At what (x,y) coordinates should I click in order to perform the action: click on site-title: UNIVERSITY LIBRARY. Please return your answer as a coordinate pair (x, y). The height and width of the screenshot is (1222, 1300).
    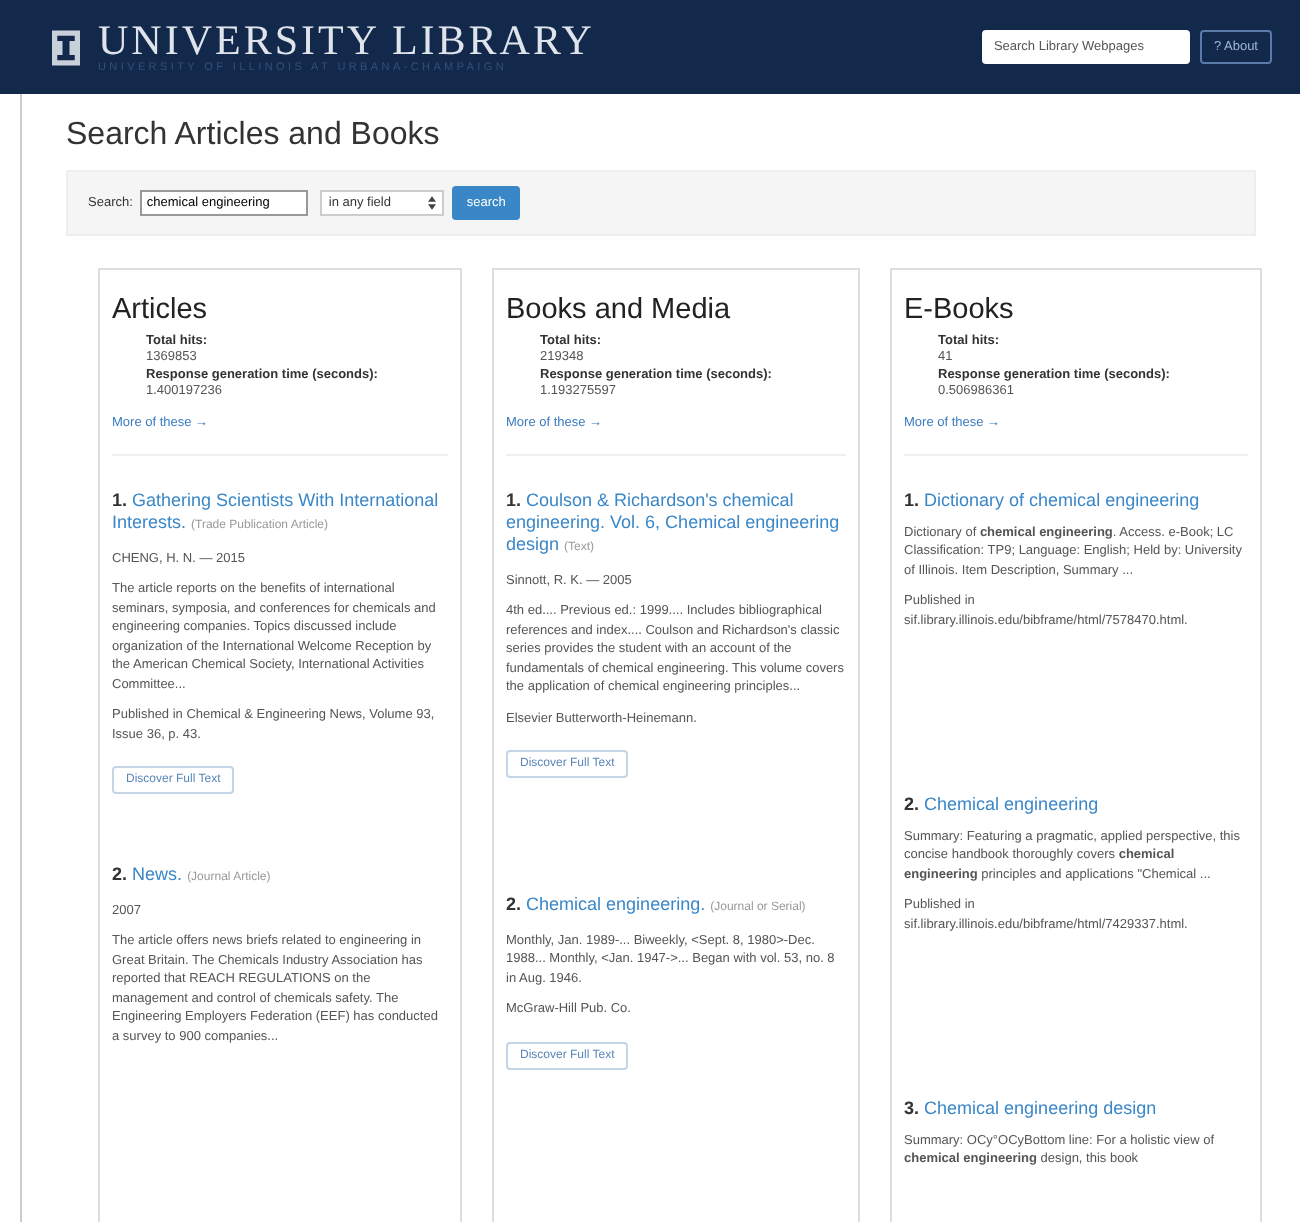
    Looking at the image, I should click on (346, 40).